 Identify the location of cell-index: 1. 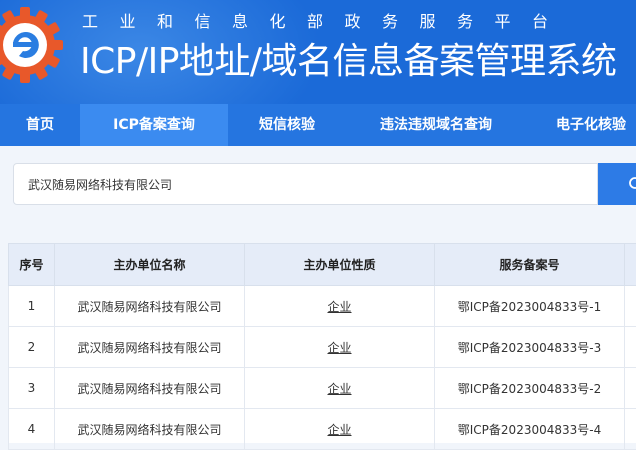
(32, 306).